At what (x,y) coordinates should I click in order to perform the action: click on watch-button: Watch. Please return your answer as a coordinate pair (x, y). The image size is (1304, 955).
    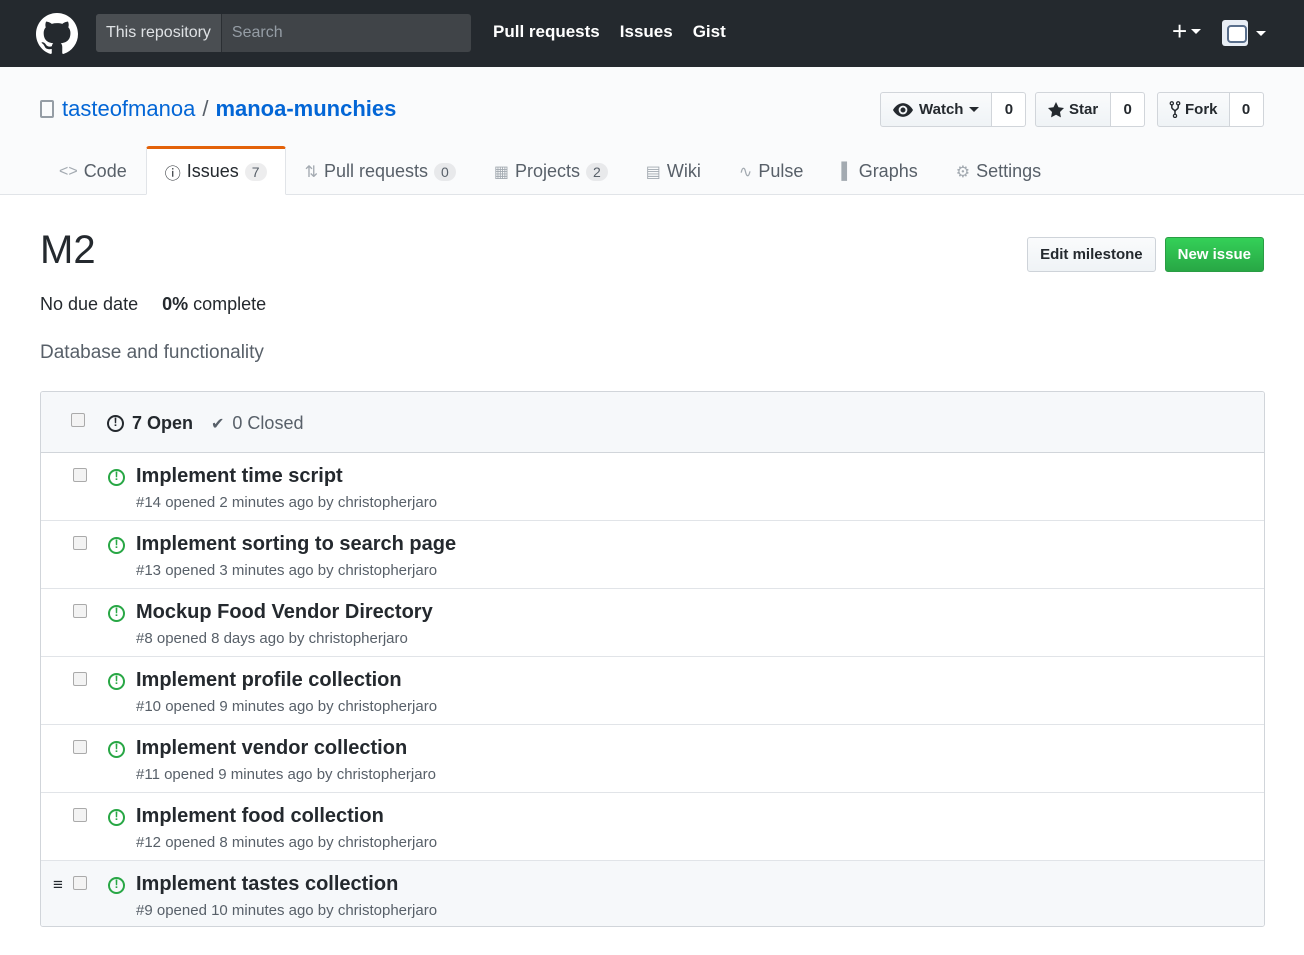
    Looking at the image, I should click on (936, 109).